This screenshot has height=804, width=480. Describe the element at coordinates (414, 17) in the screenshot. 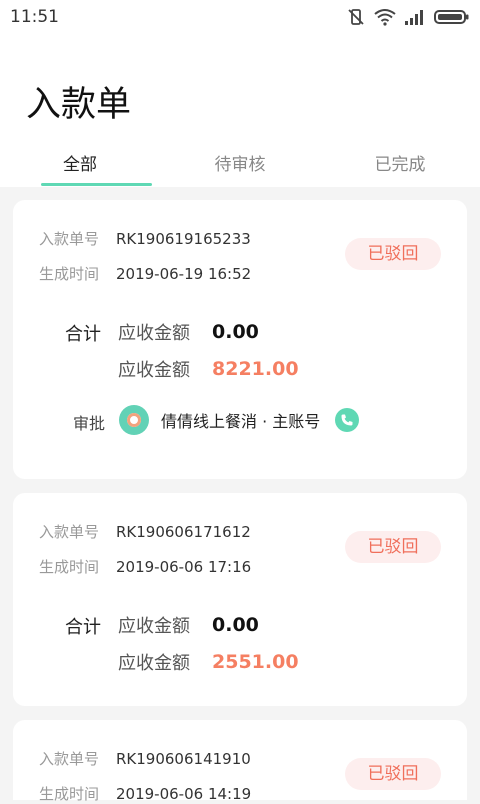

I see `signal-icon` at that location.